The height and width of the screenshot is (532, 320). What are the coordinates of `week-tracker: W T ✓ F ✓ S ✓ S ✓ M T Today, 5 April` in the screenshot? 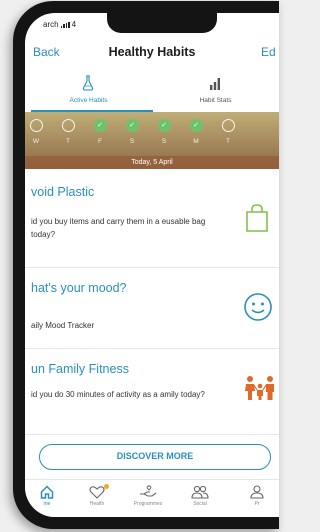 It's located at (152, 140).